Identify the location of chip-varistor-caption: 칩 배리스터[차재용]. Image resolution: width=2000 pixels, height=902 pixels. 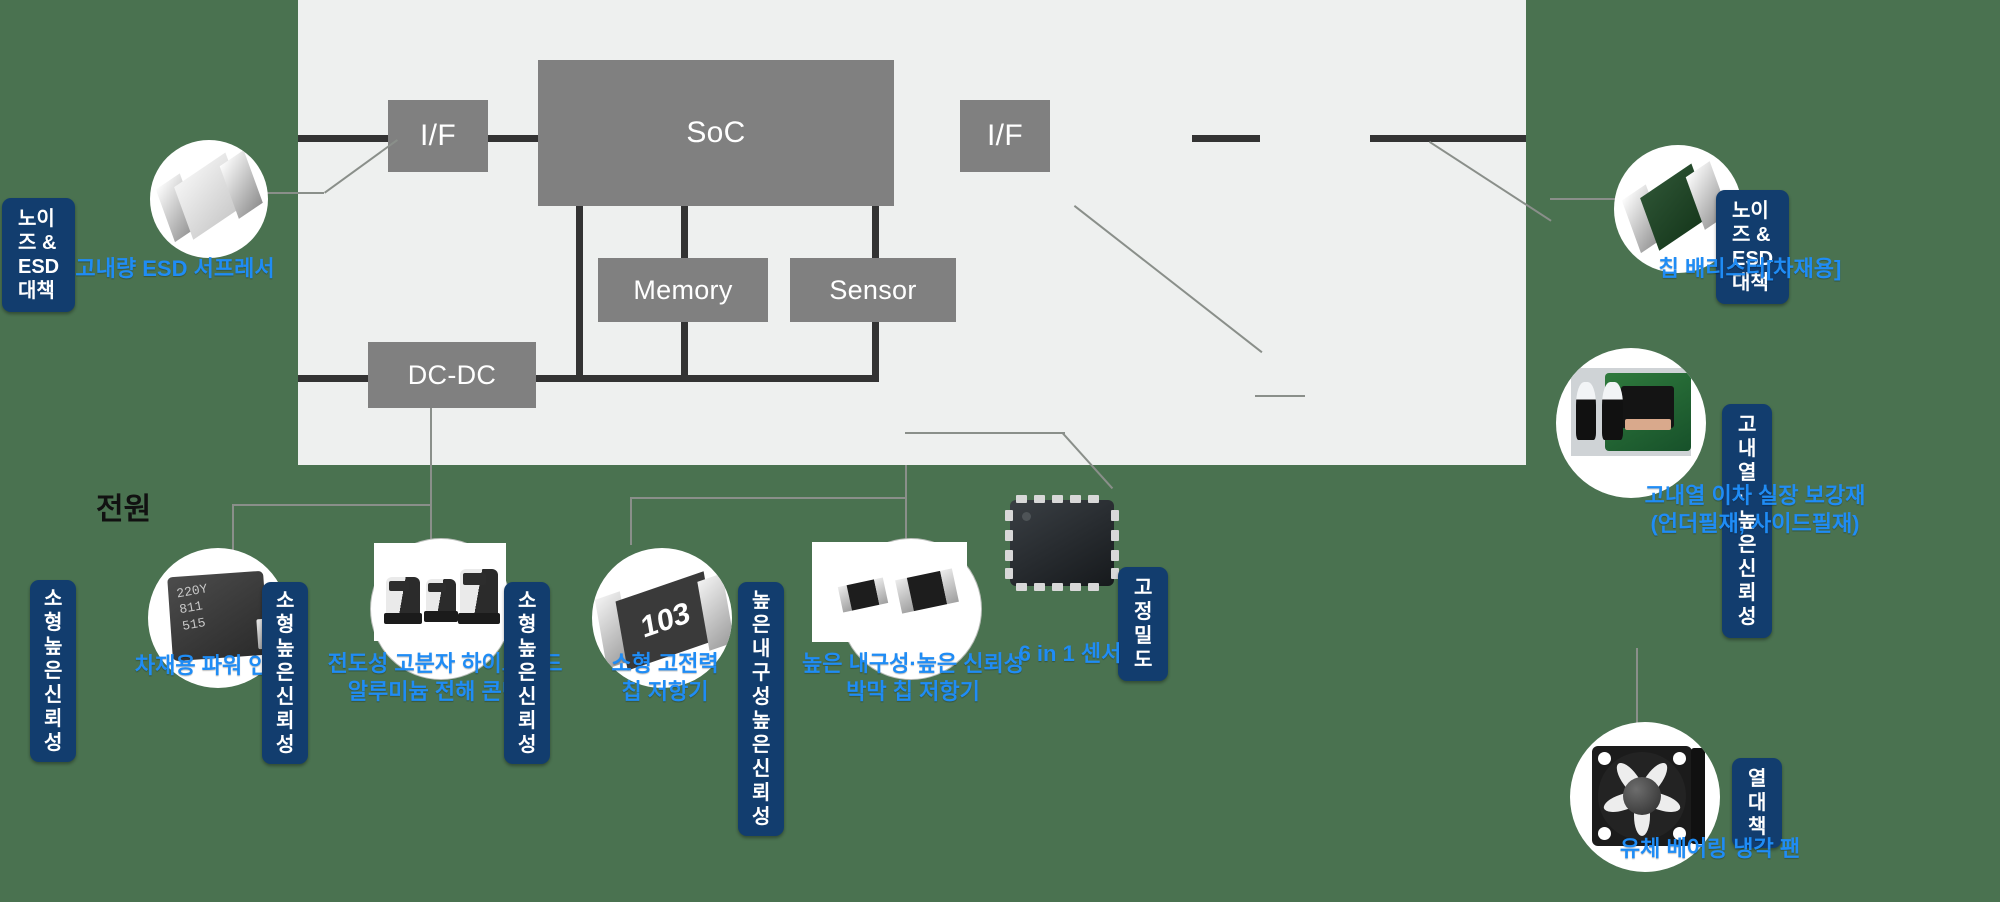
(1750, 268).